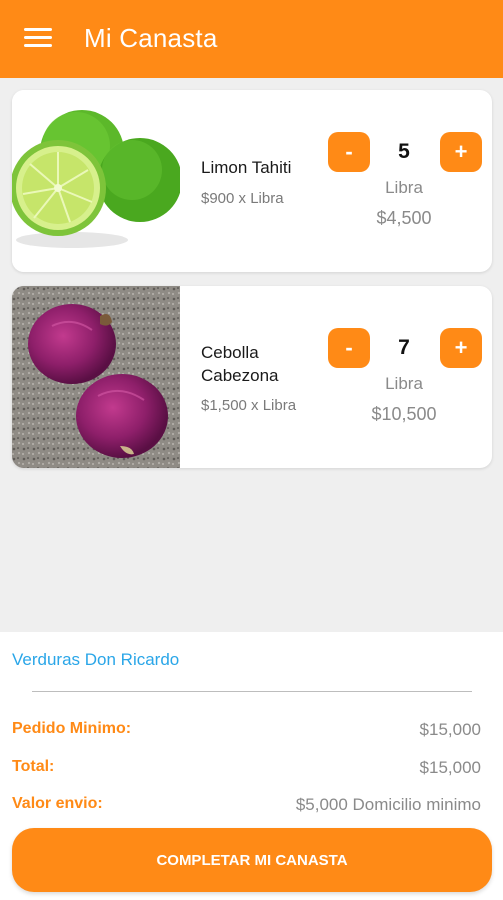 Image resolution: width=503 pixels, height=900 pixels. I want to click on item-subtotal: $4,500, so click(404, 218).